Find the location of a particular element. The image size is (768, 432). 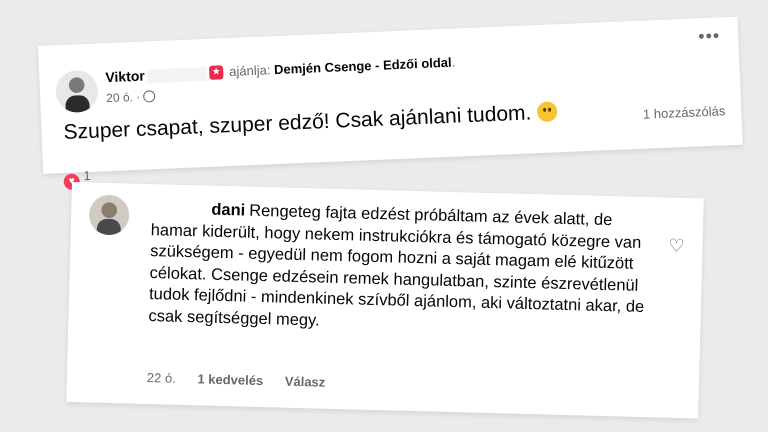

redacted-name-area is located at coordinates (177, 75).